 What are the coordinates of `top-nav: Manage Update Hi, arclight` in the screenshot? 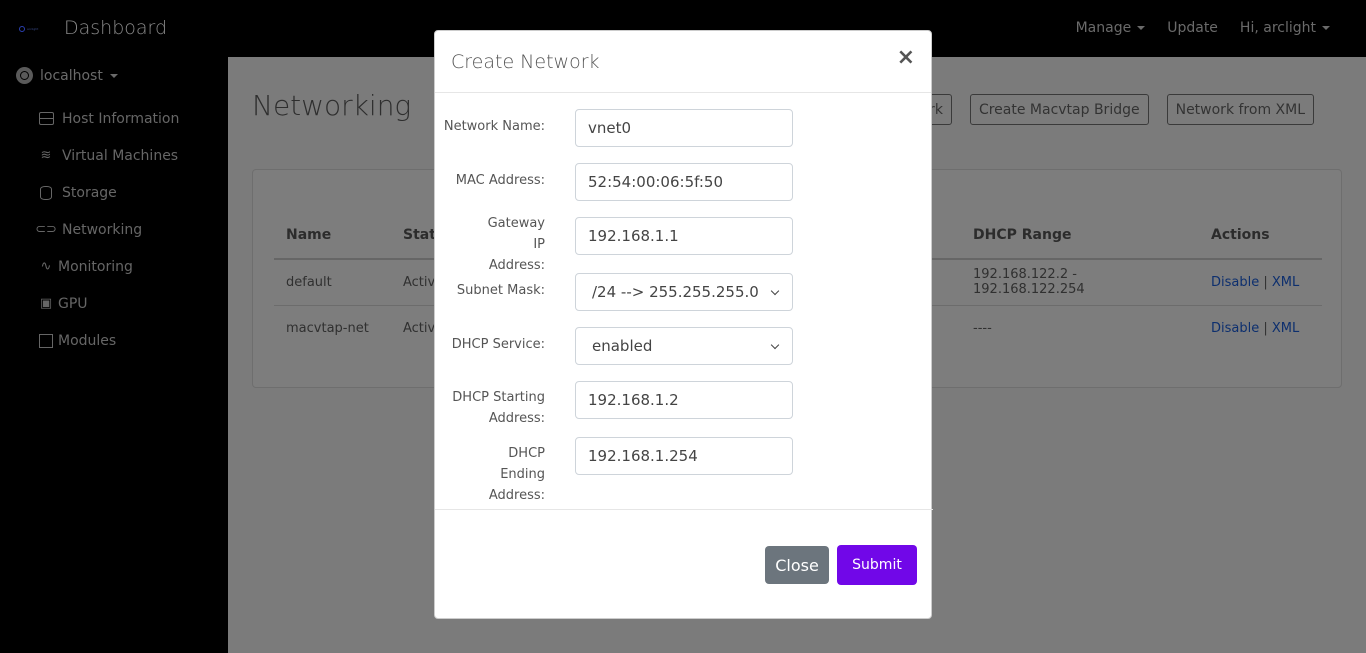 It's located at (1203, 28).